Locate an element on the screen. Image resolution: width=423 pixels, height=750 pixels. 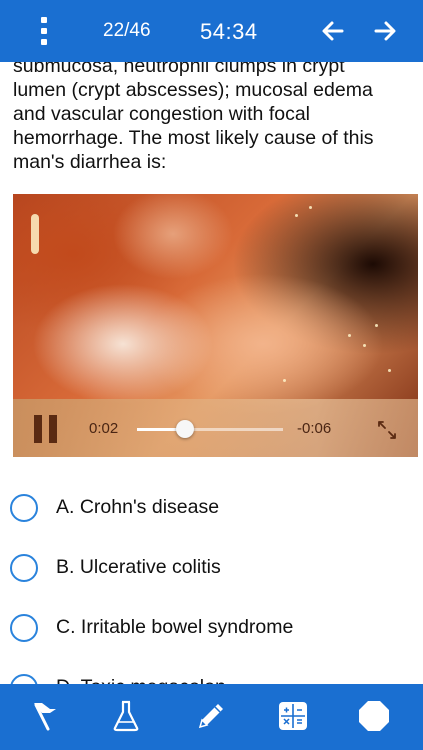
arrow-right-icon is located at coordinates (385, 31).